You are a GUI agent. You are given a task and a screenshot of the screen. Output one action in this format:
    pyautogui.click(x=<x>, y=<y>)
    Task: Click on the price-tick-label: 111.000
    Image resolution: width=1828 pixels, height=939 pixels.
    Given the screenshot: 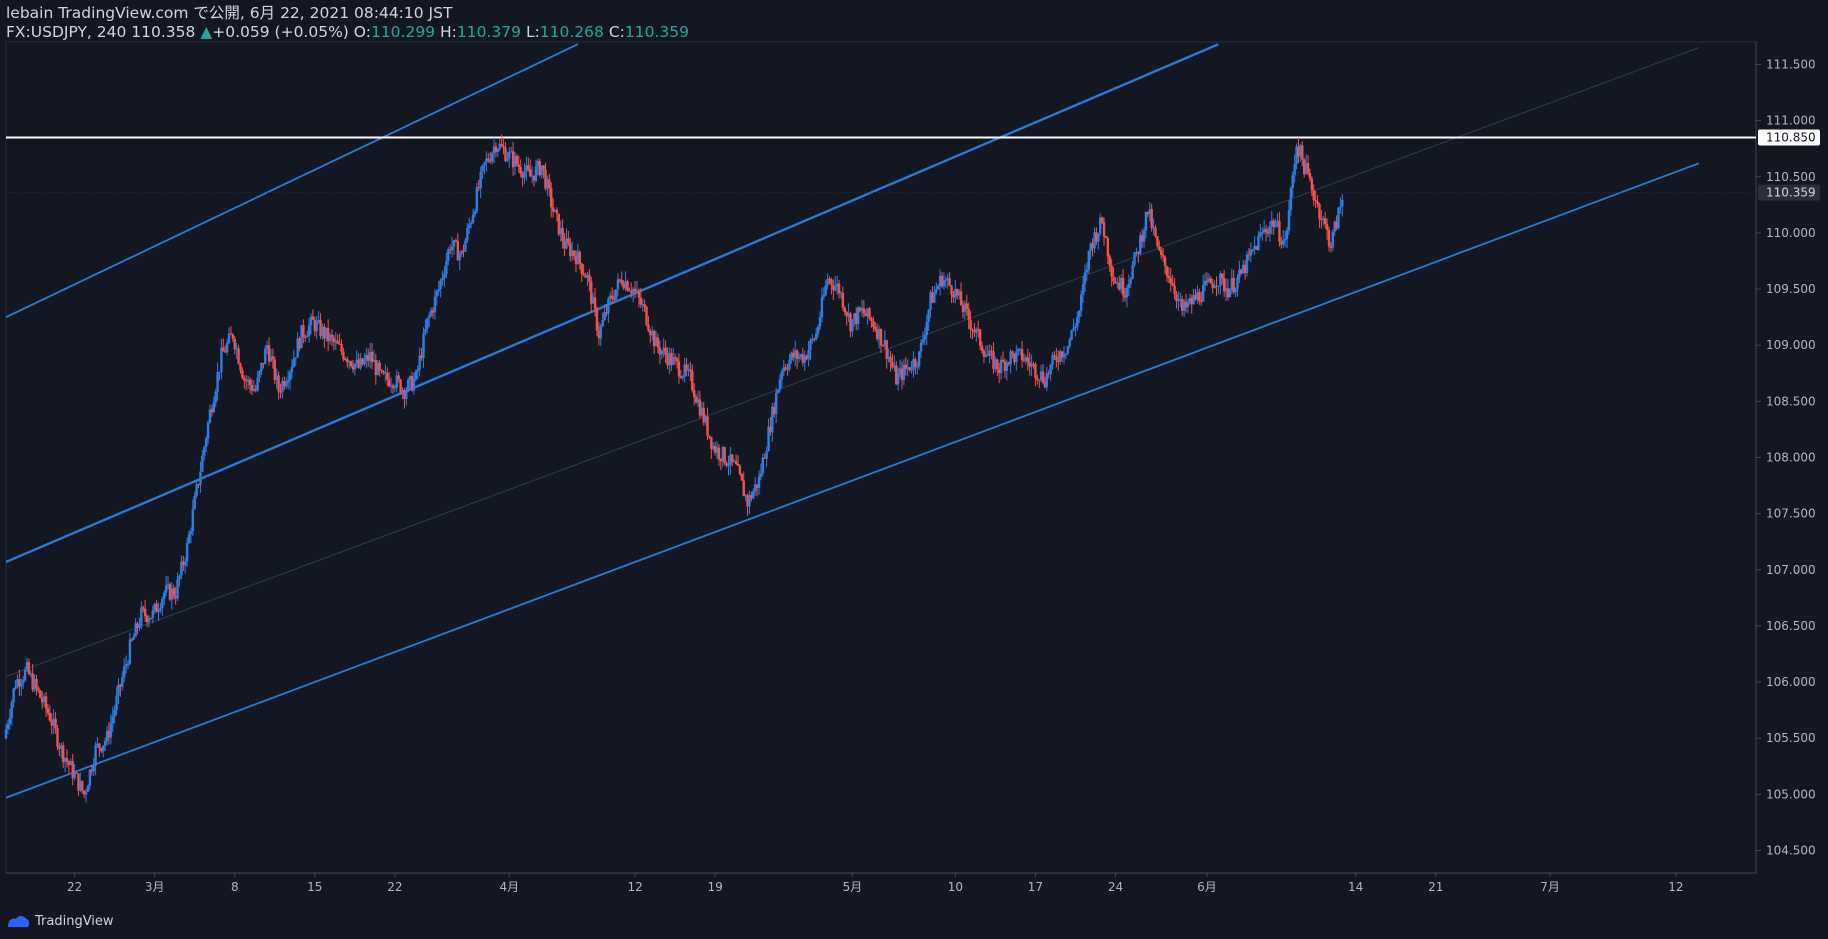 What is the action you would take?
    pyautogui.click(x=1791, y=121)
    